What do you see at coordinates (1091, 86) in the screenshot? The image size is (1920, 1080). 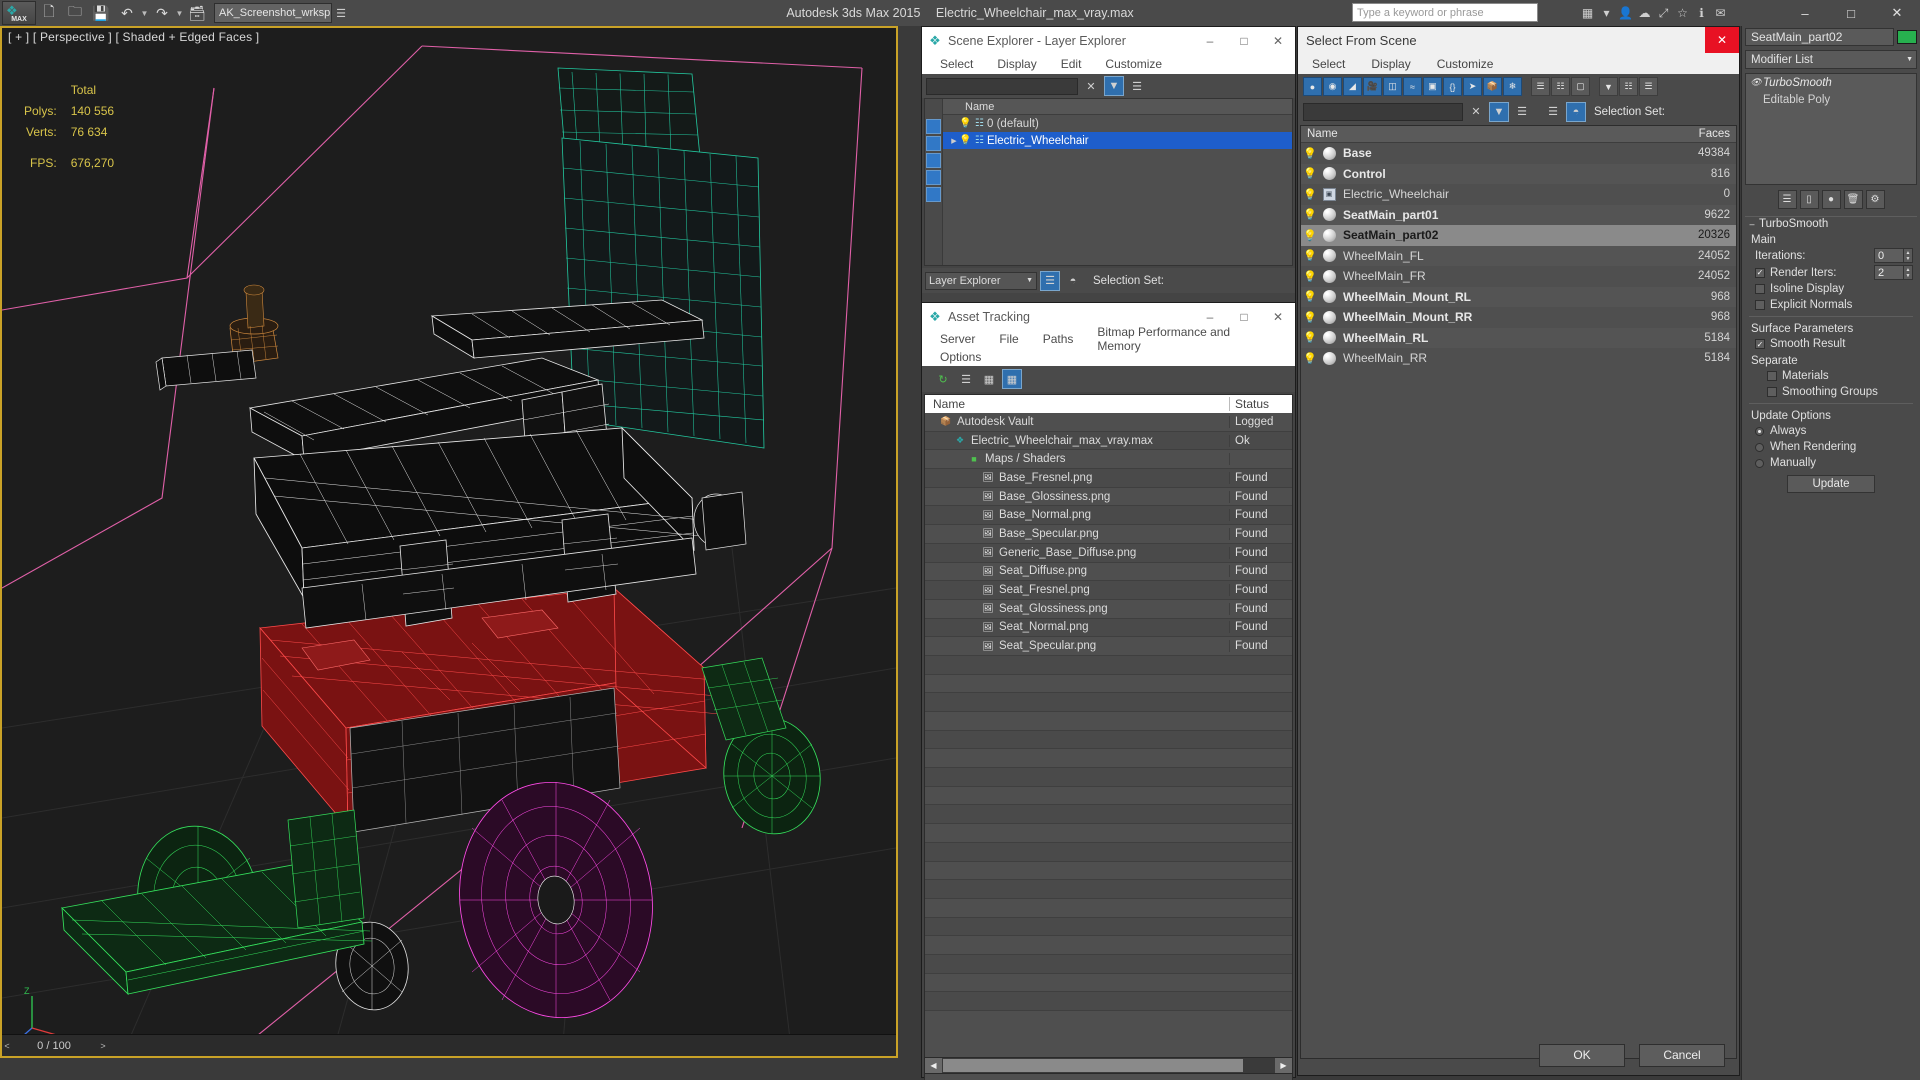 I see `clear-find-icon: ✕` at bounding box center [1091, 86].